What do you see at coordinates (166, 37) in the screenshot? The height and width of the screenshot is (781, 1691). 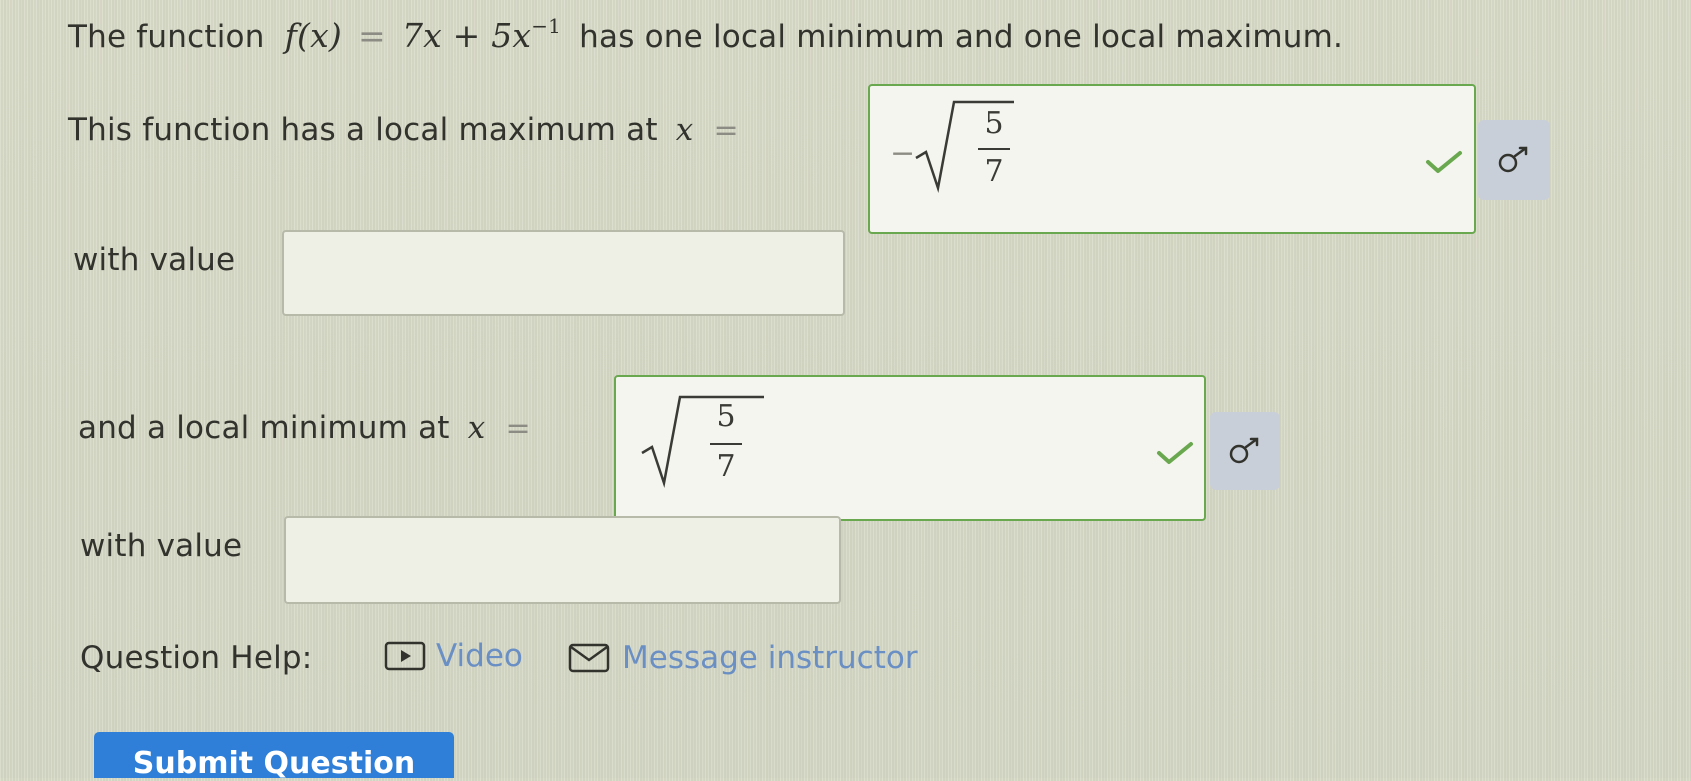 I see `question-intro-before: The function` at bounding box center [166, 37].